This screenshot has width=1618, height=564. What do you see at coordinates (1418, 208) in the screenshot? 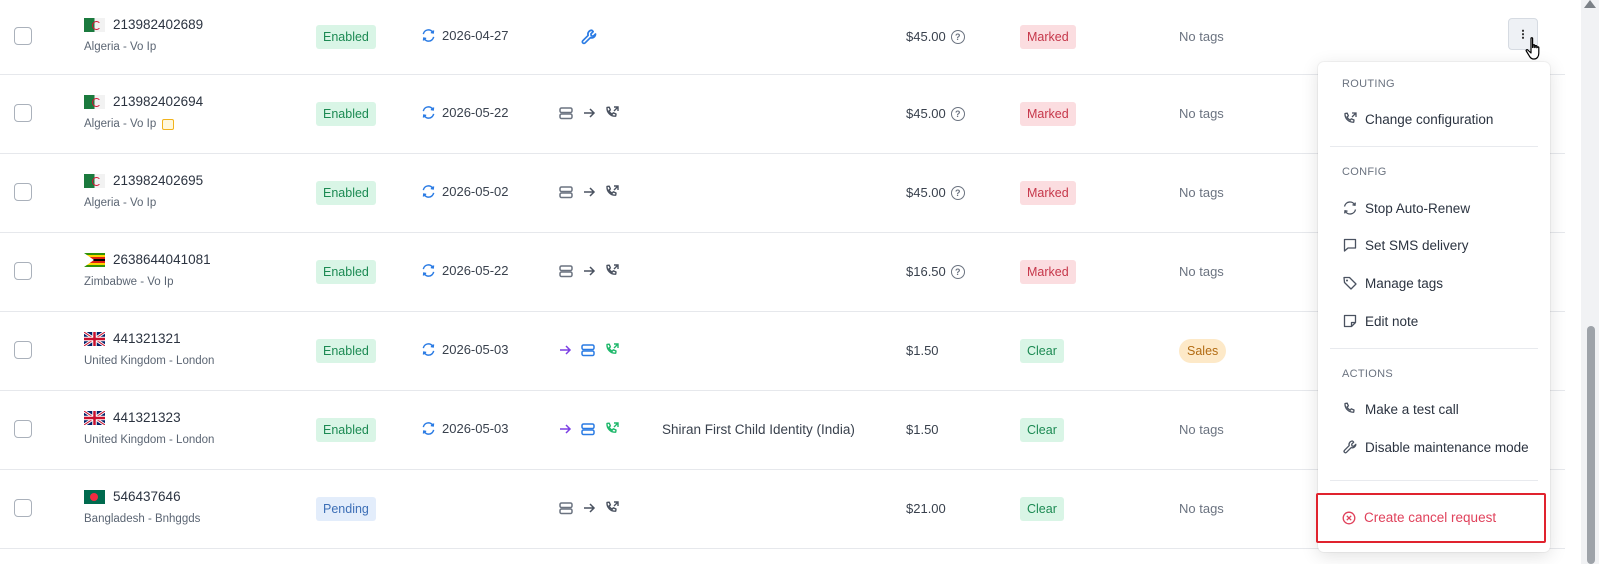
I see `menu-item-label: Stop Auto-Renew` at bounding box center [1418, 208].